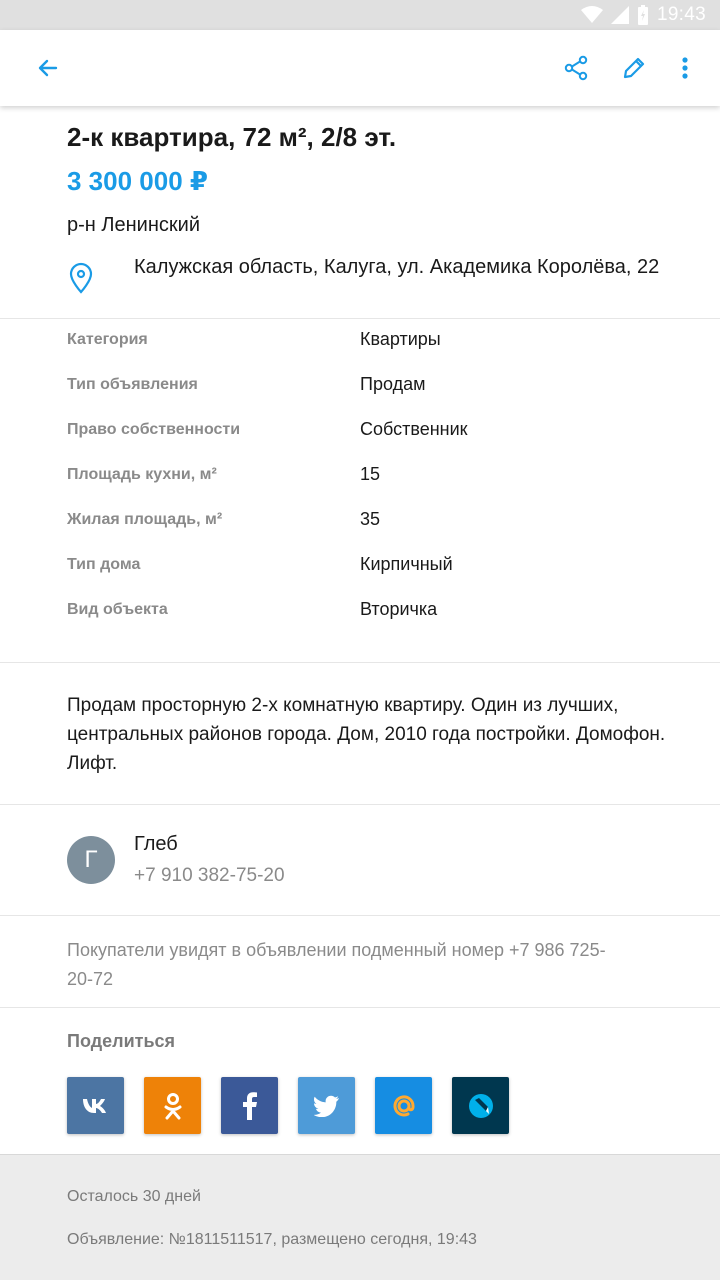  I want to click on share-twitter-button, so click(326, 1105).